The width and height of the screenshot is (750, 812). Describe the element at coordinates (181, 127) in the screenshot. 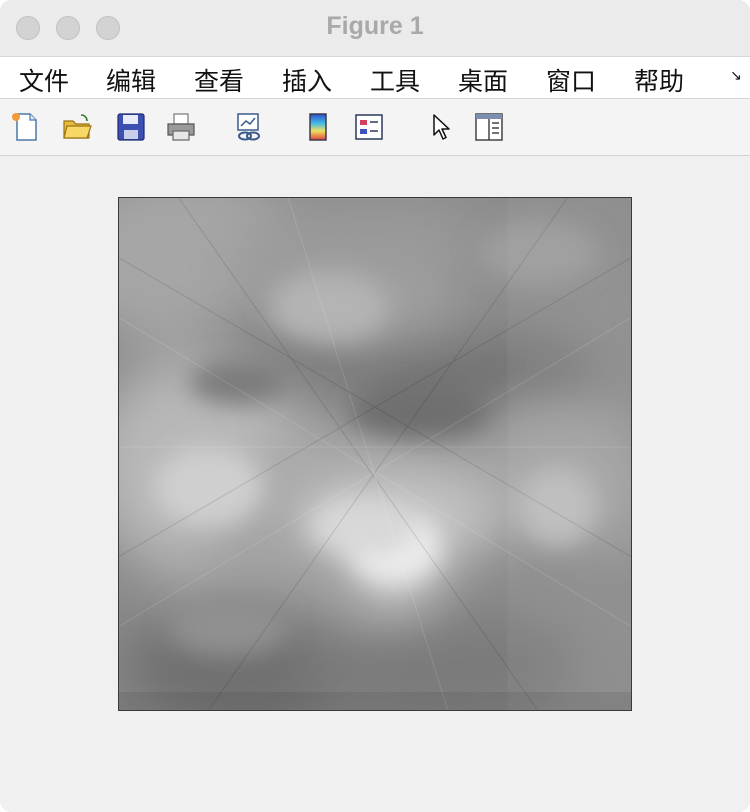

I see `print-icon` at that location.